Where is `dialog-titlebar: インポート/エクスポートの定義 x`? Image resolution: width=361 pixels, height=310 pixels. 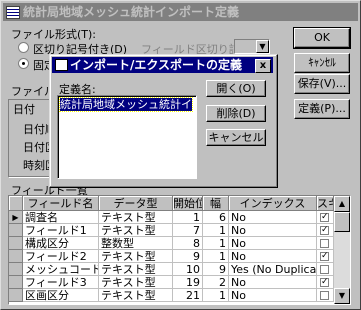
dialog-titlebar: インポート/エクスポートの定義 x is located at coordinates (162, 65).